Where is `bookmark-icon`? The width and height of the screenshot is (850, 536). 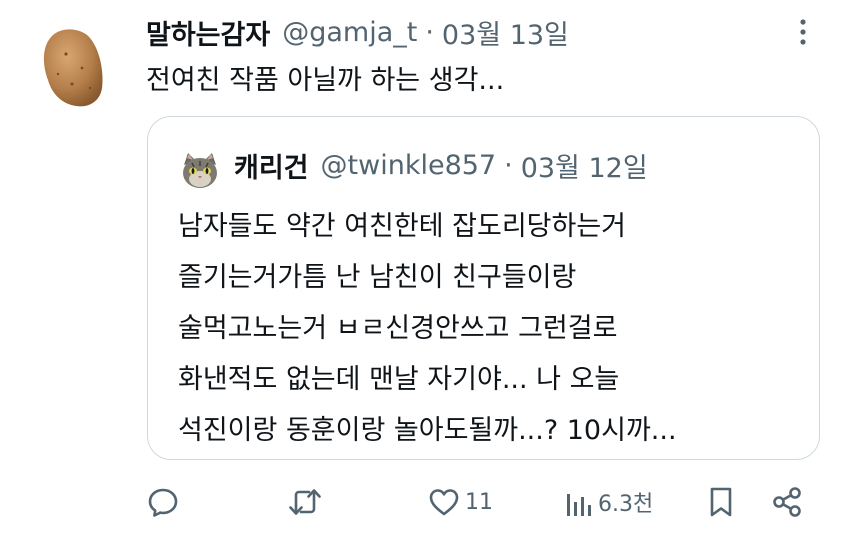
bookmark-icon is located at coordinates (721, 502).